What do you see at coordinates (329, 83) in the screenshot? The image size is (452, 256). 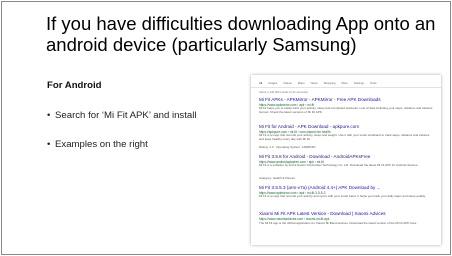 I see `search-tab: Shopping` at bounding box center [329, 83].